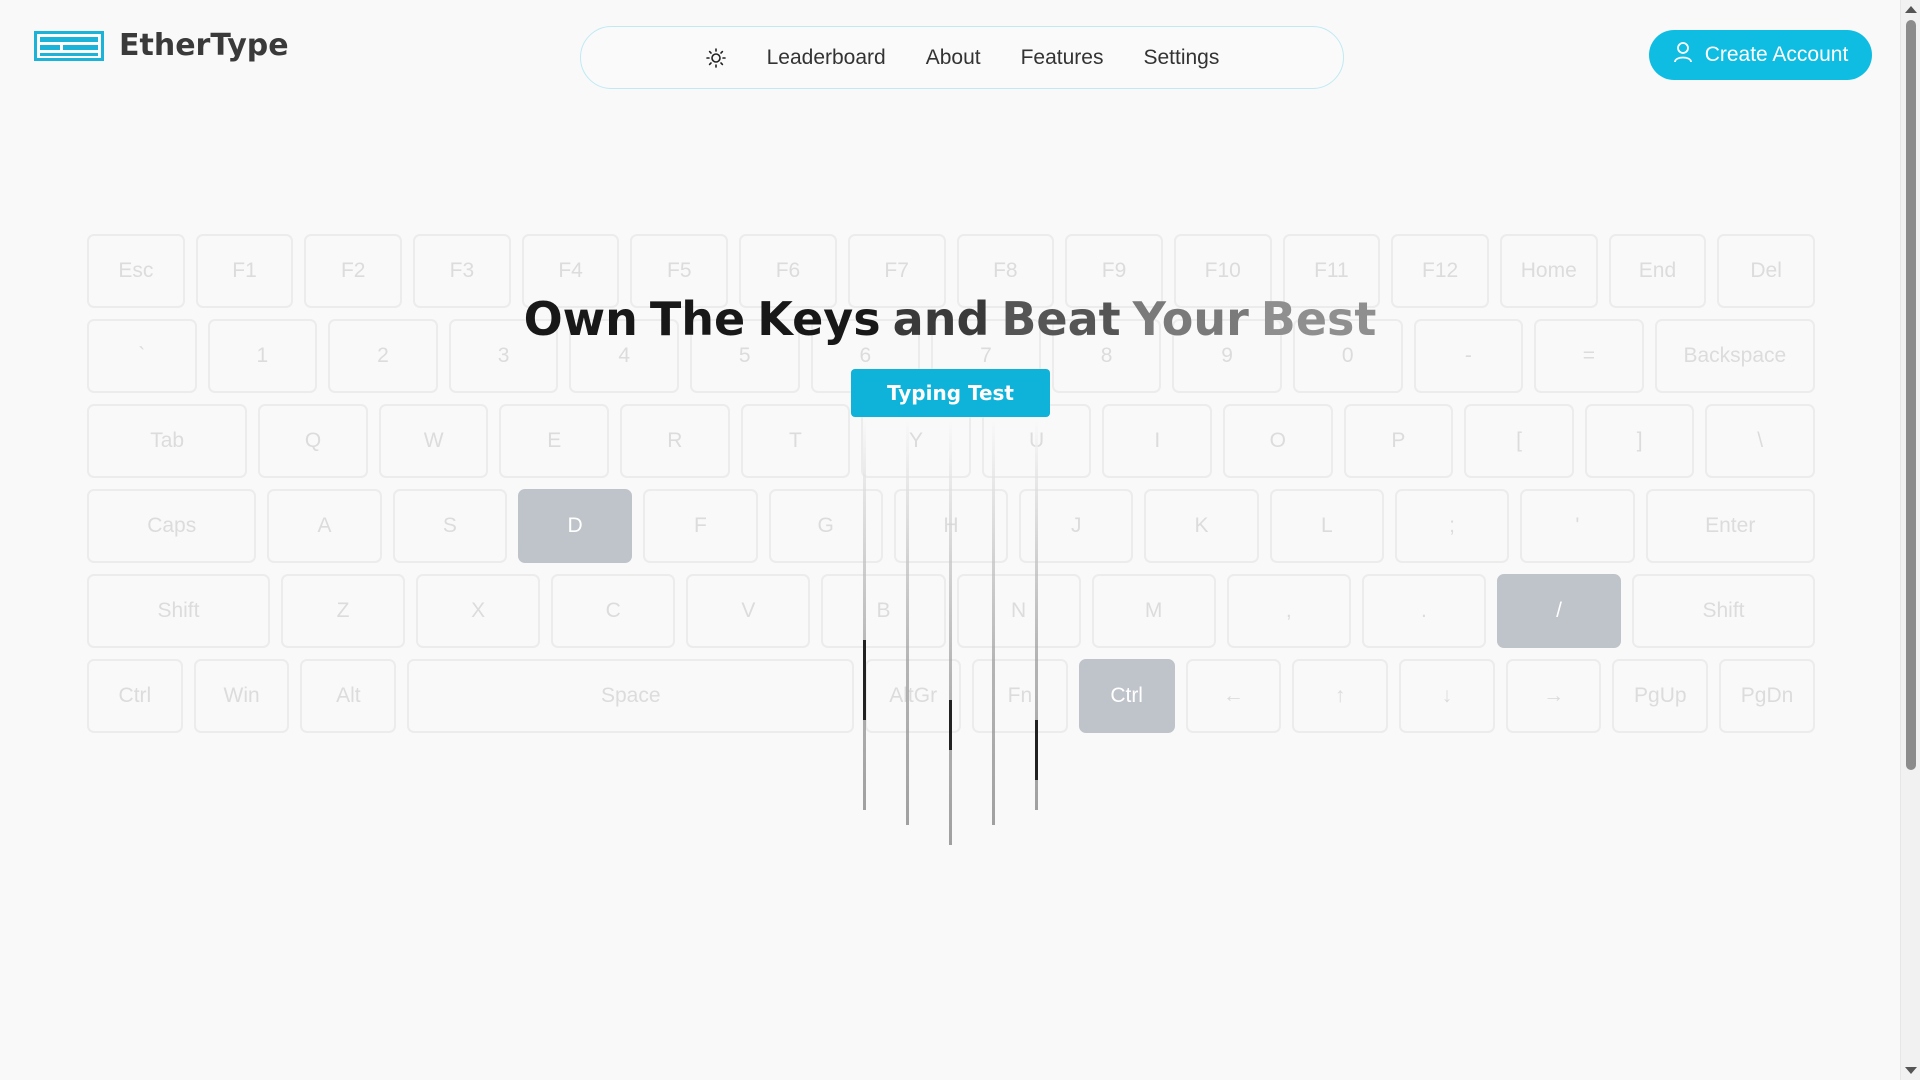 This screenshot has height=1080, width=1920. I want to click on hero-word: Best, so click(1318, 319).